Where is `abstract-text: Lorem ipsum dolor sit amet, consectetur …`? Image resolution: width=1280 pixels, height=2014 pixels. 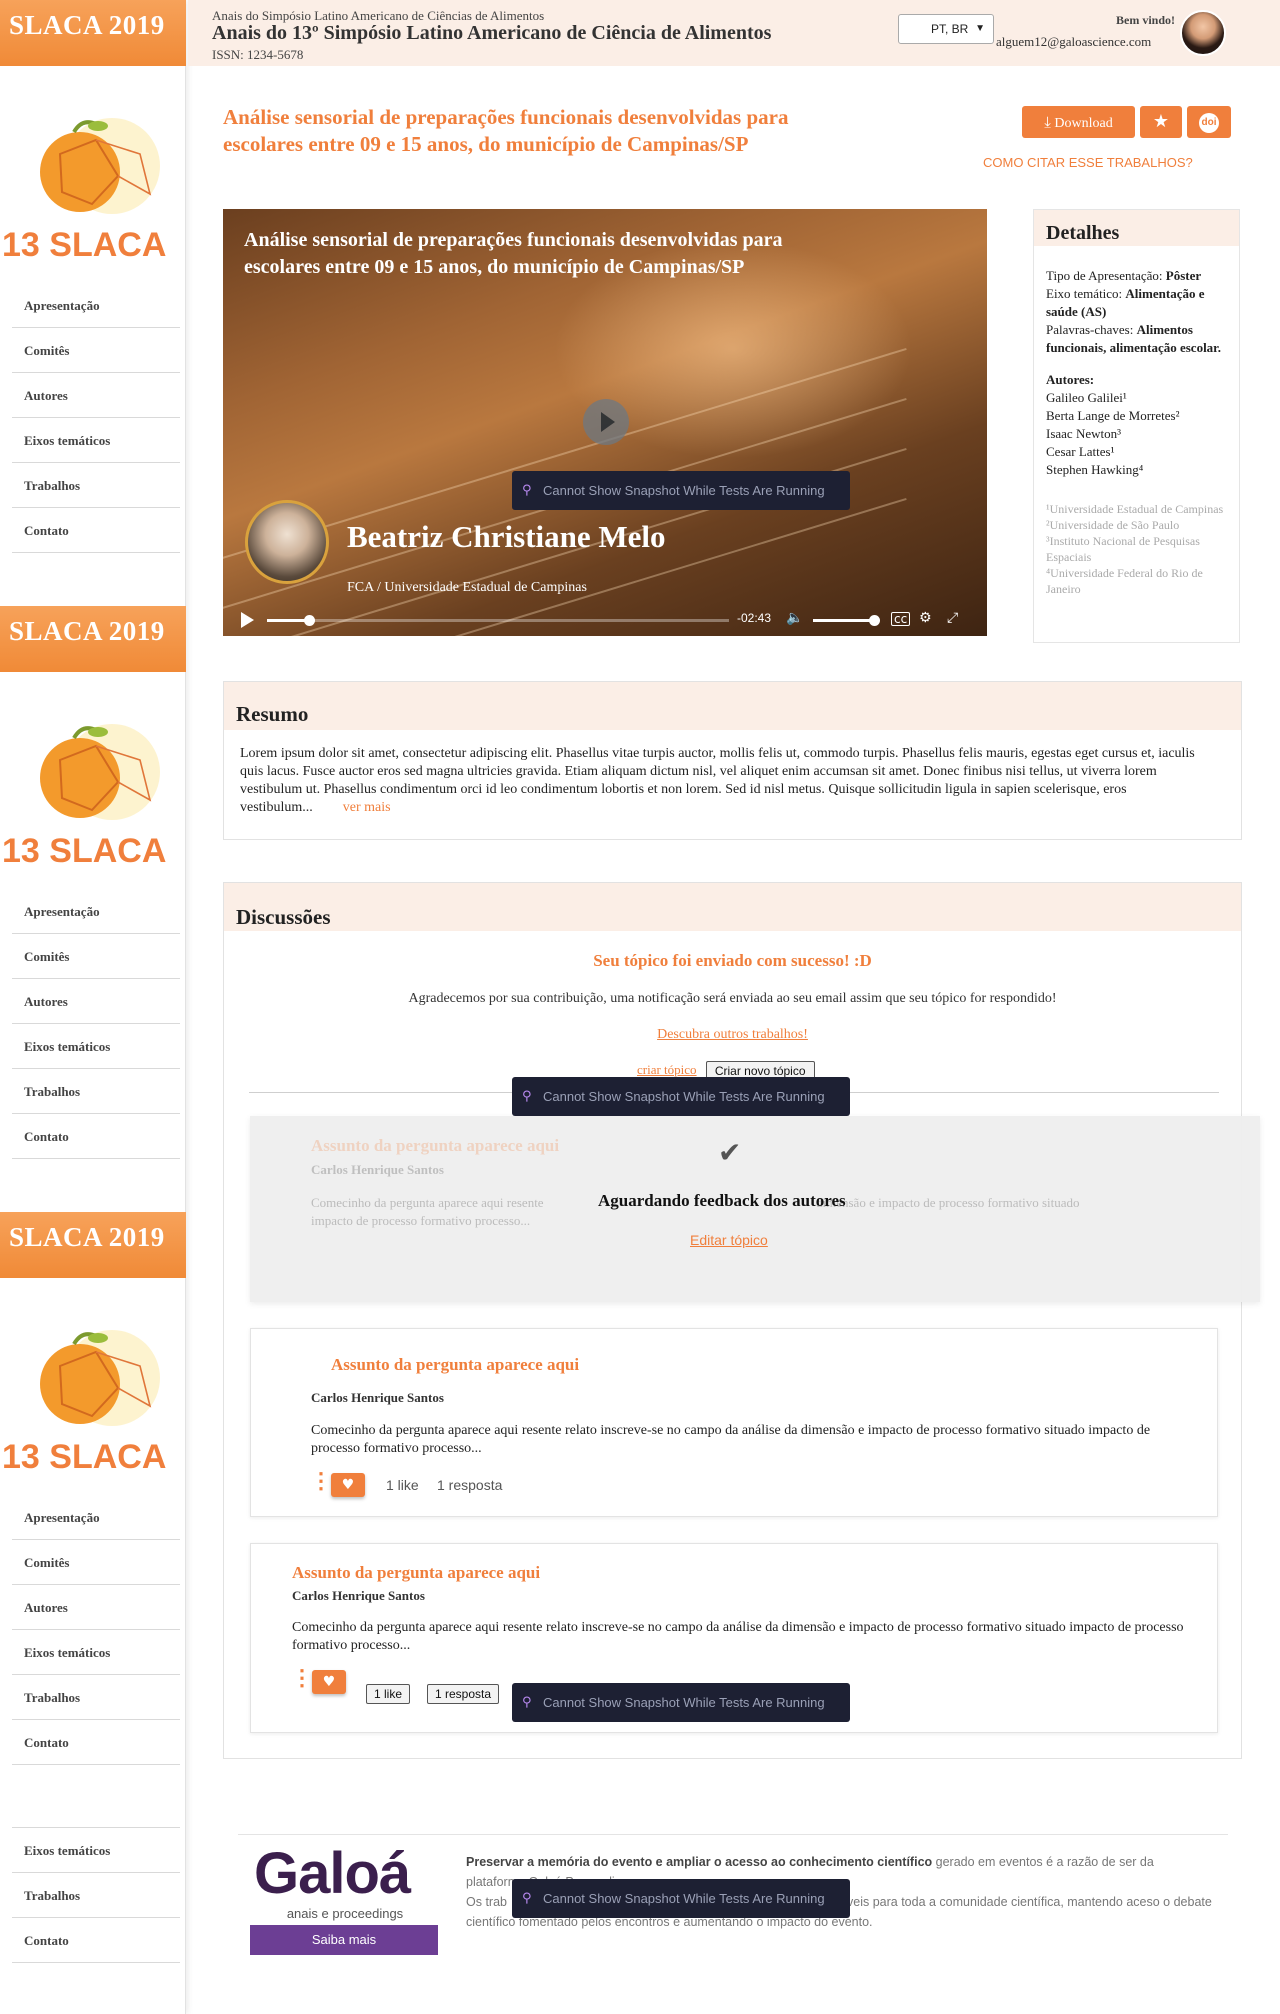
abstract-text: Lorem ipsum dolor sit amet, consectetur … is located at coordinates (717, 780).